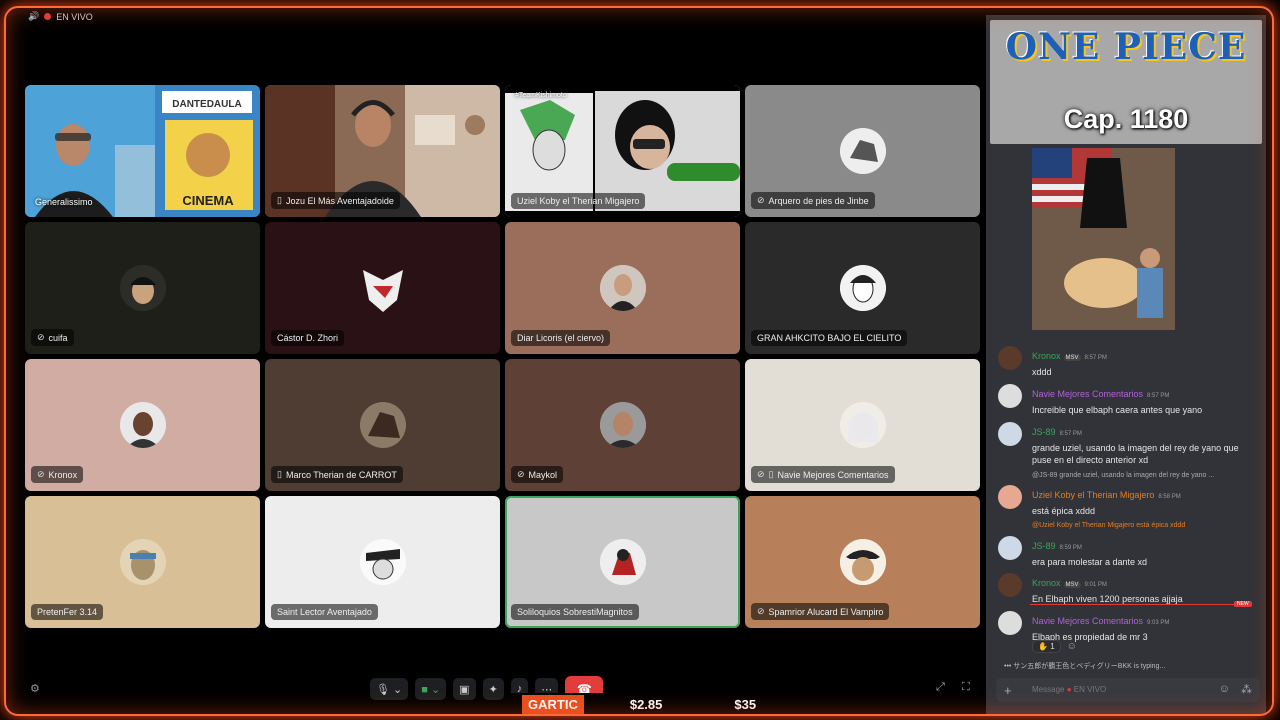 This screenshot has height=720, width=1280. I want to click on participant-tile: Soliloquios SobrestiMagnitos, so click(622, 562).